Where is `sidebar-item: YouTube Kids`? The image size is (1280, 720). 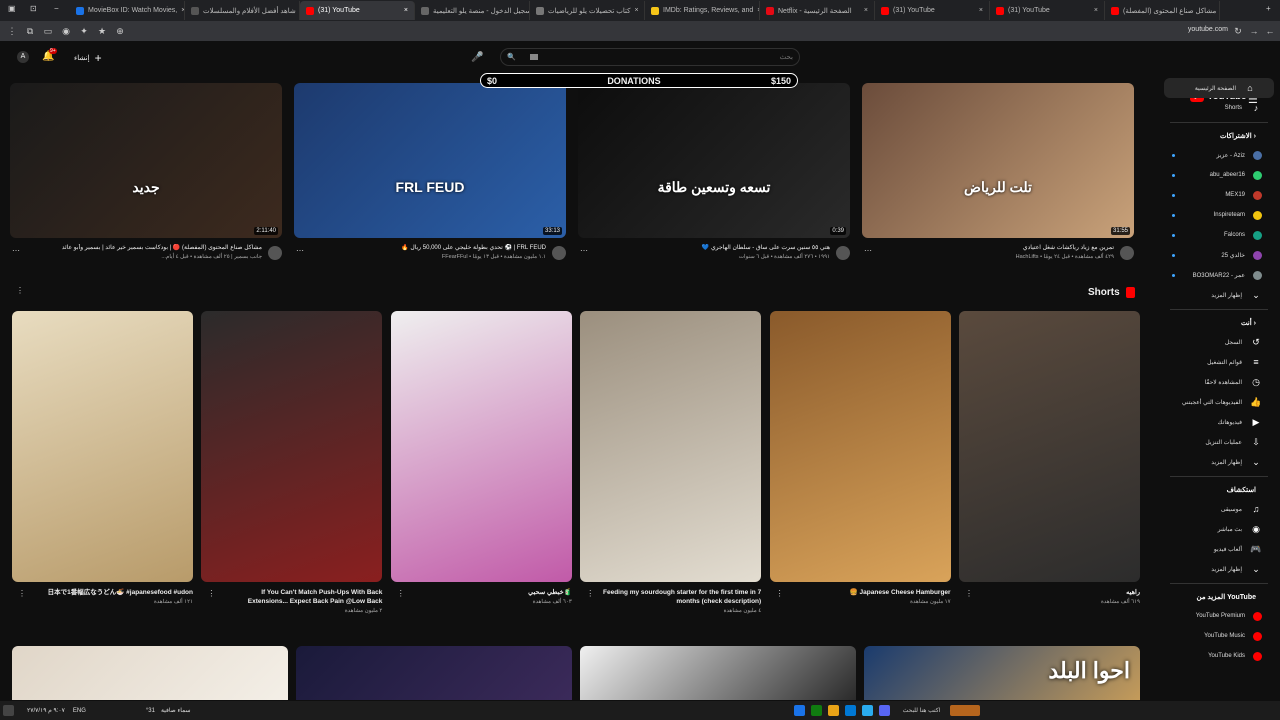
sidebar-item: YouTube Kids is located at coordinates (1219, 656).